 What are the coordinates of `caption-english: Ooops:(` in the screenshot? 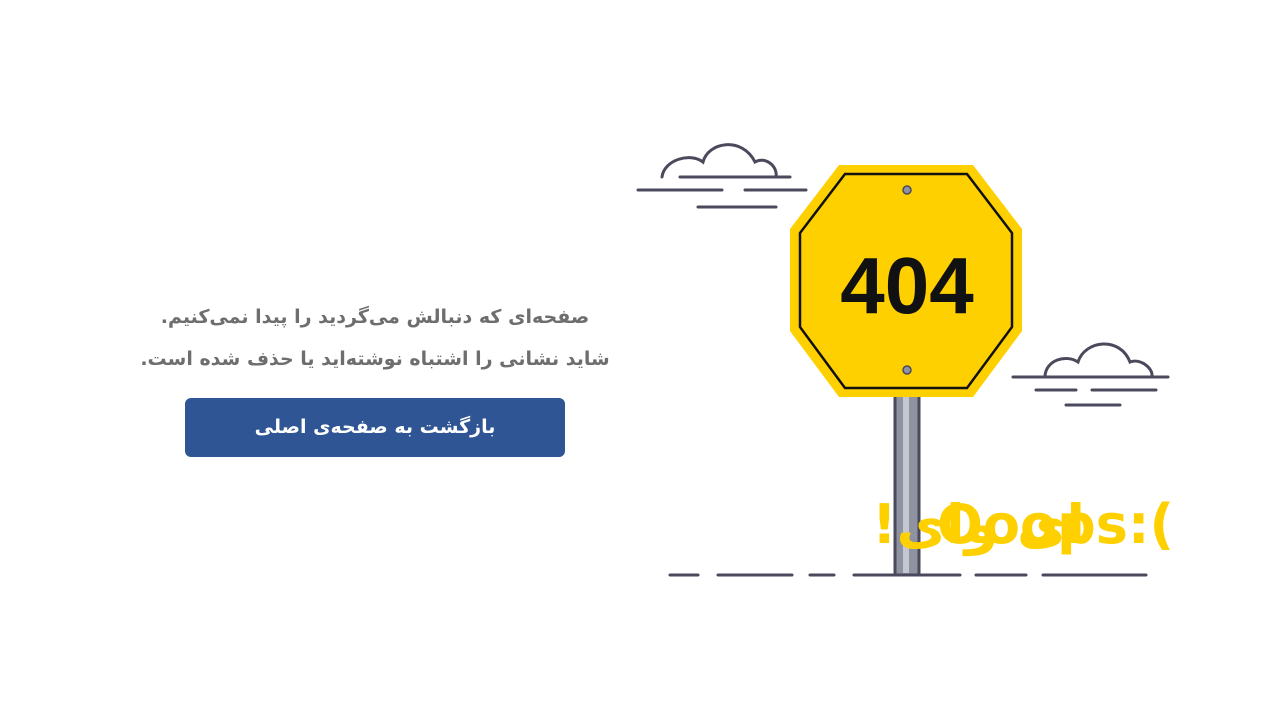 It's located at (1055, 524).